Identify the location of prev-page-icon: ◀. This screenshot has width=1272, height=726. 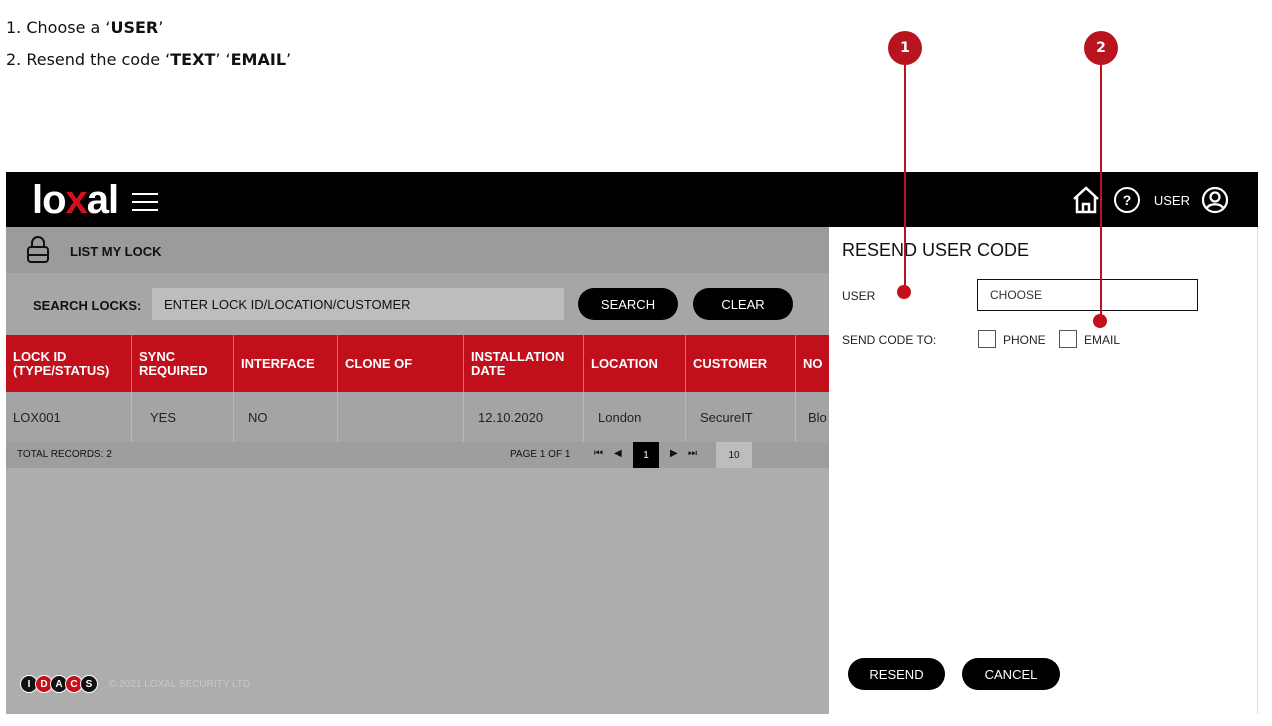
(618, 453).